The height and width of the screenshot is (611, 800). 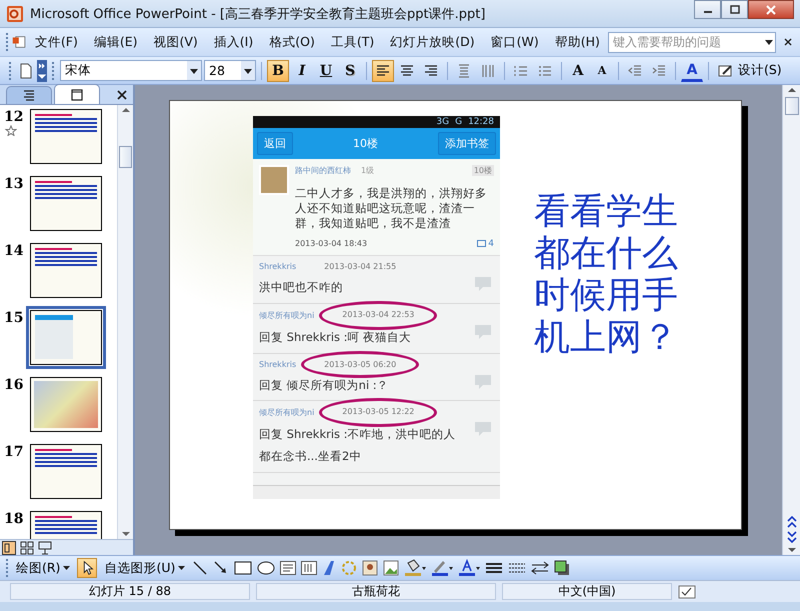 What do you see at coordinates (606, 275) in the screenshot?
I see `slide-heading: 看看学生都在什么时候用手机上网？` at bounding box center [606, 275].